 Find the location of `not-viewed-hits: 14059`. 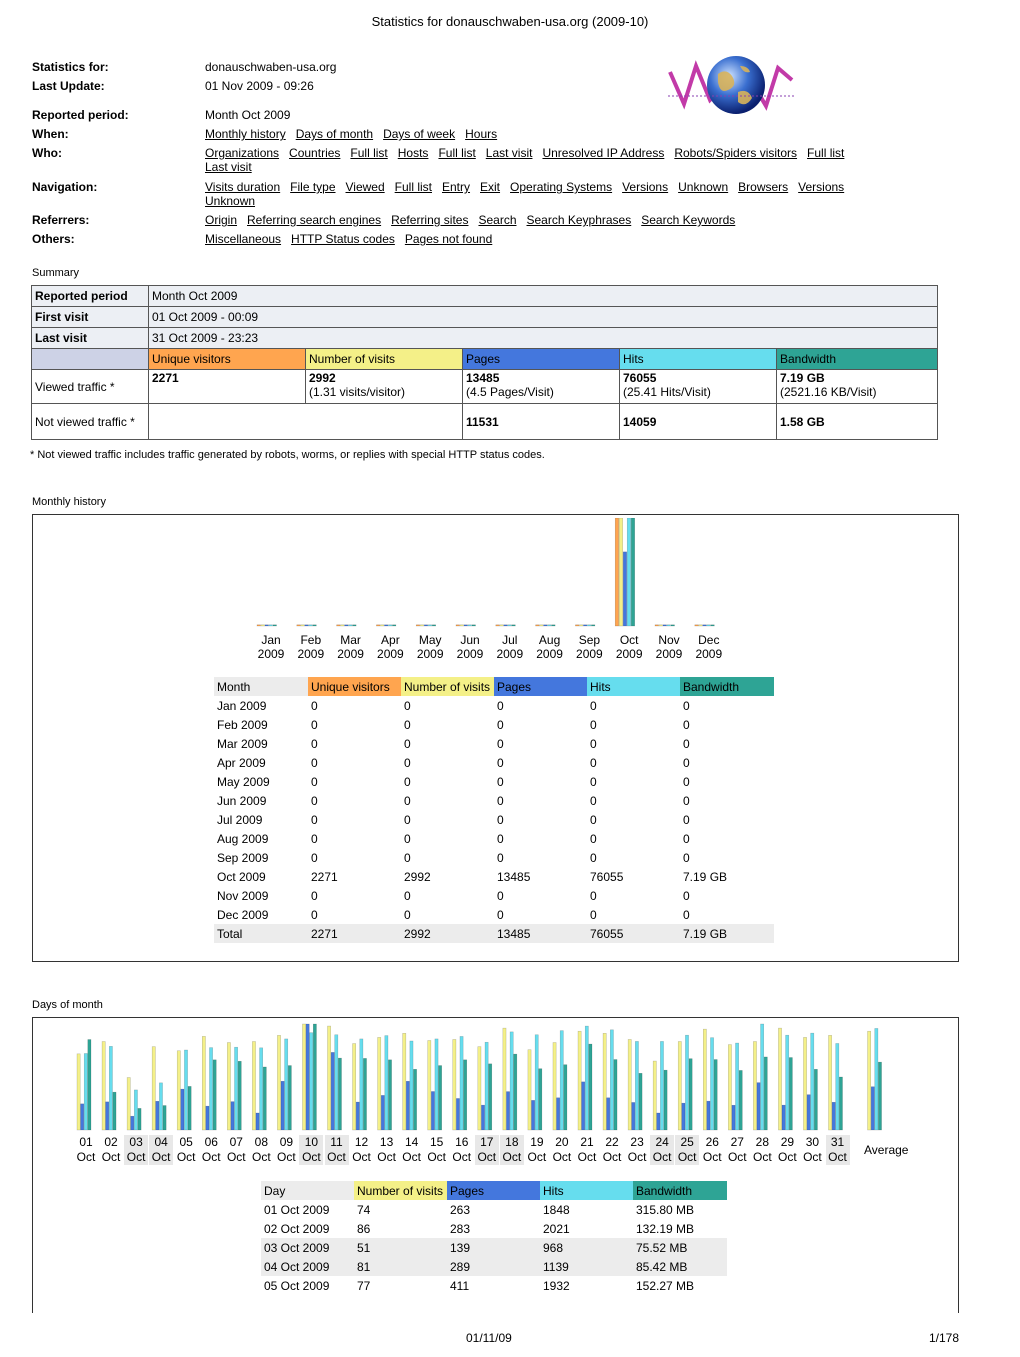

not-viewed-hits: 14059 is located at coordinates (640, 421).